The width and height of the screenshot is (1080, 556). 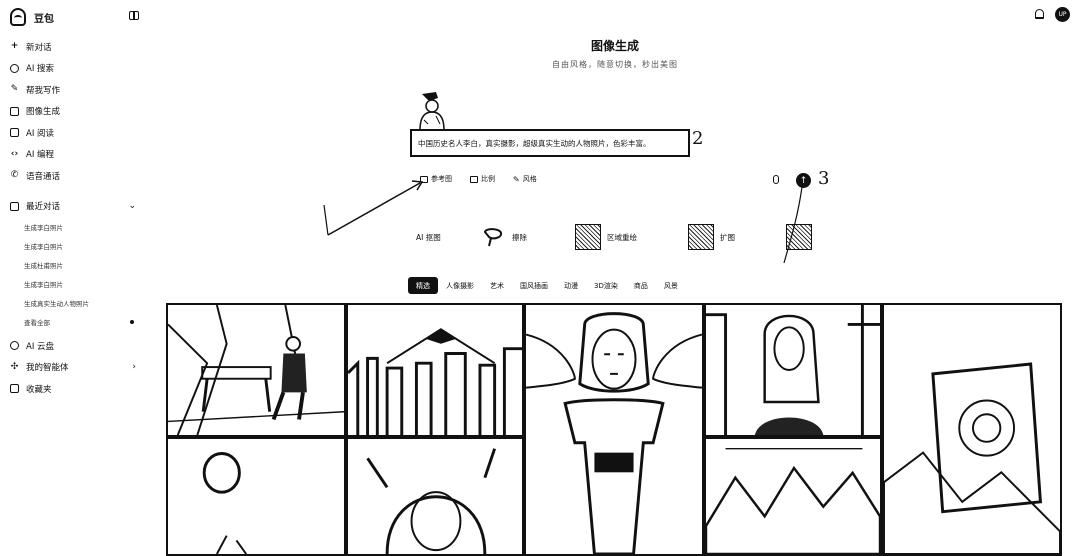 I want to click on tab-featured: 精选, so click(x=423, y=285).